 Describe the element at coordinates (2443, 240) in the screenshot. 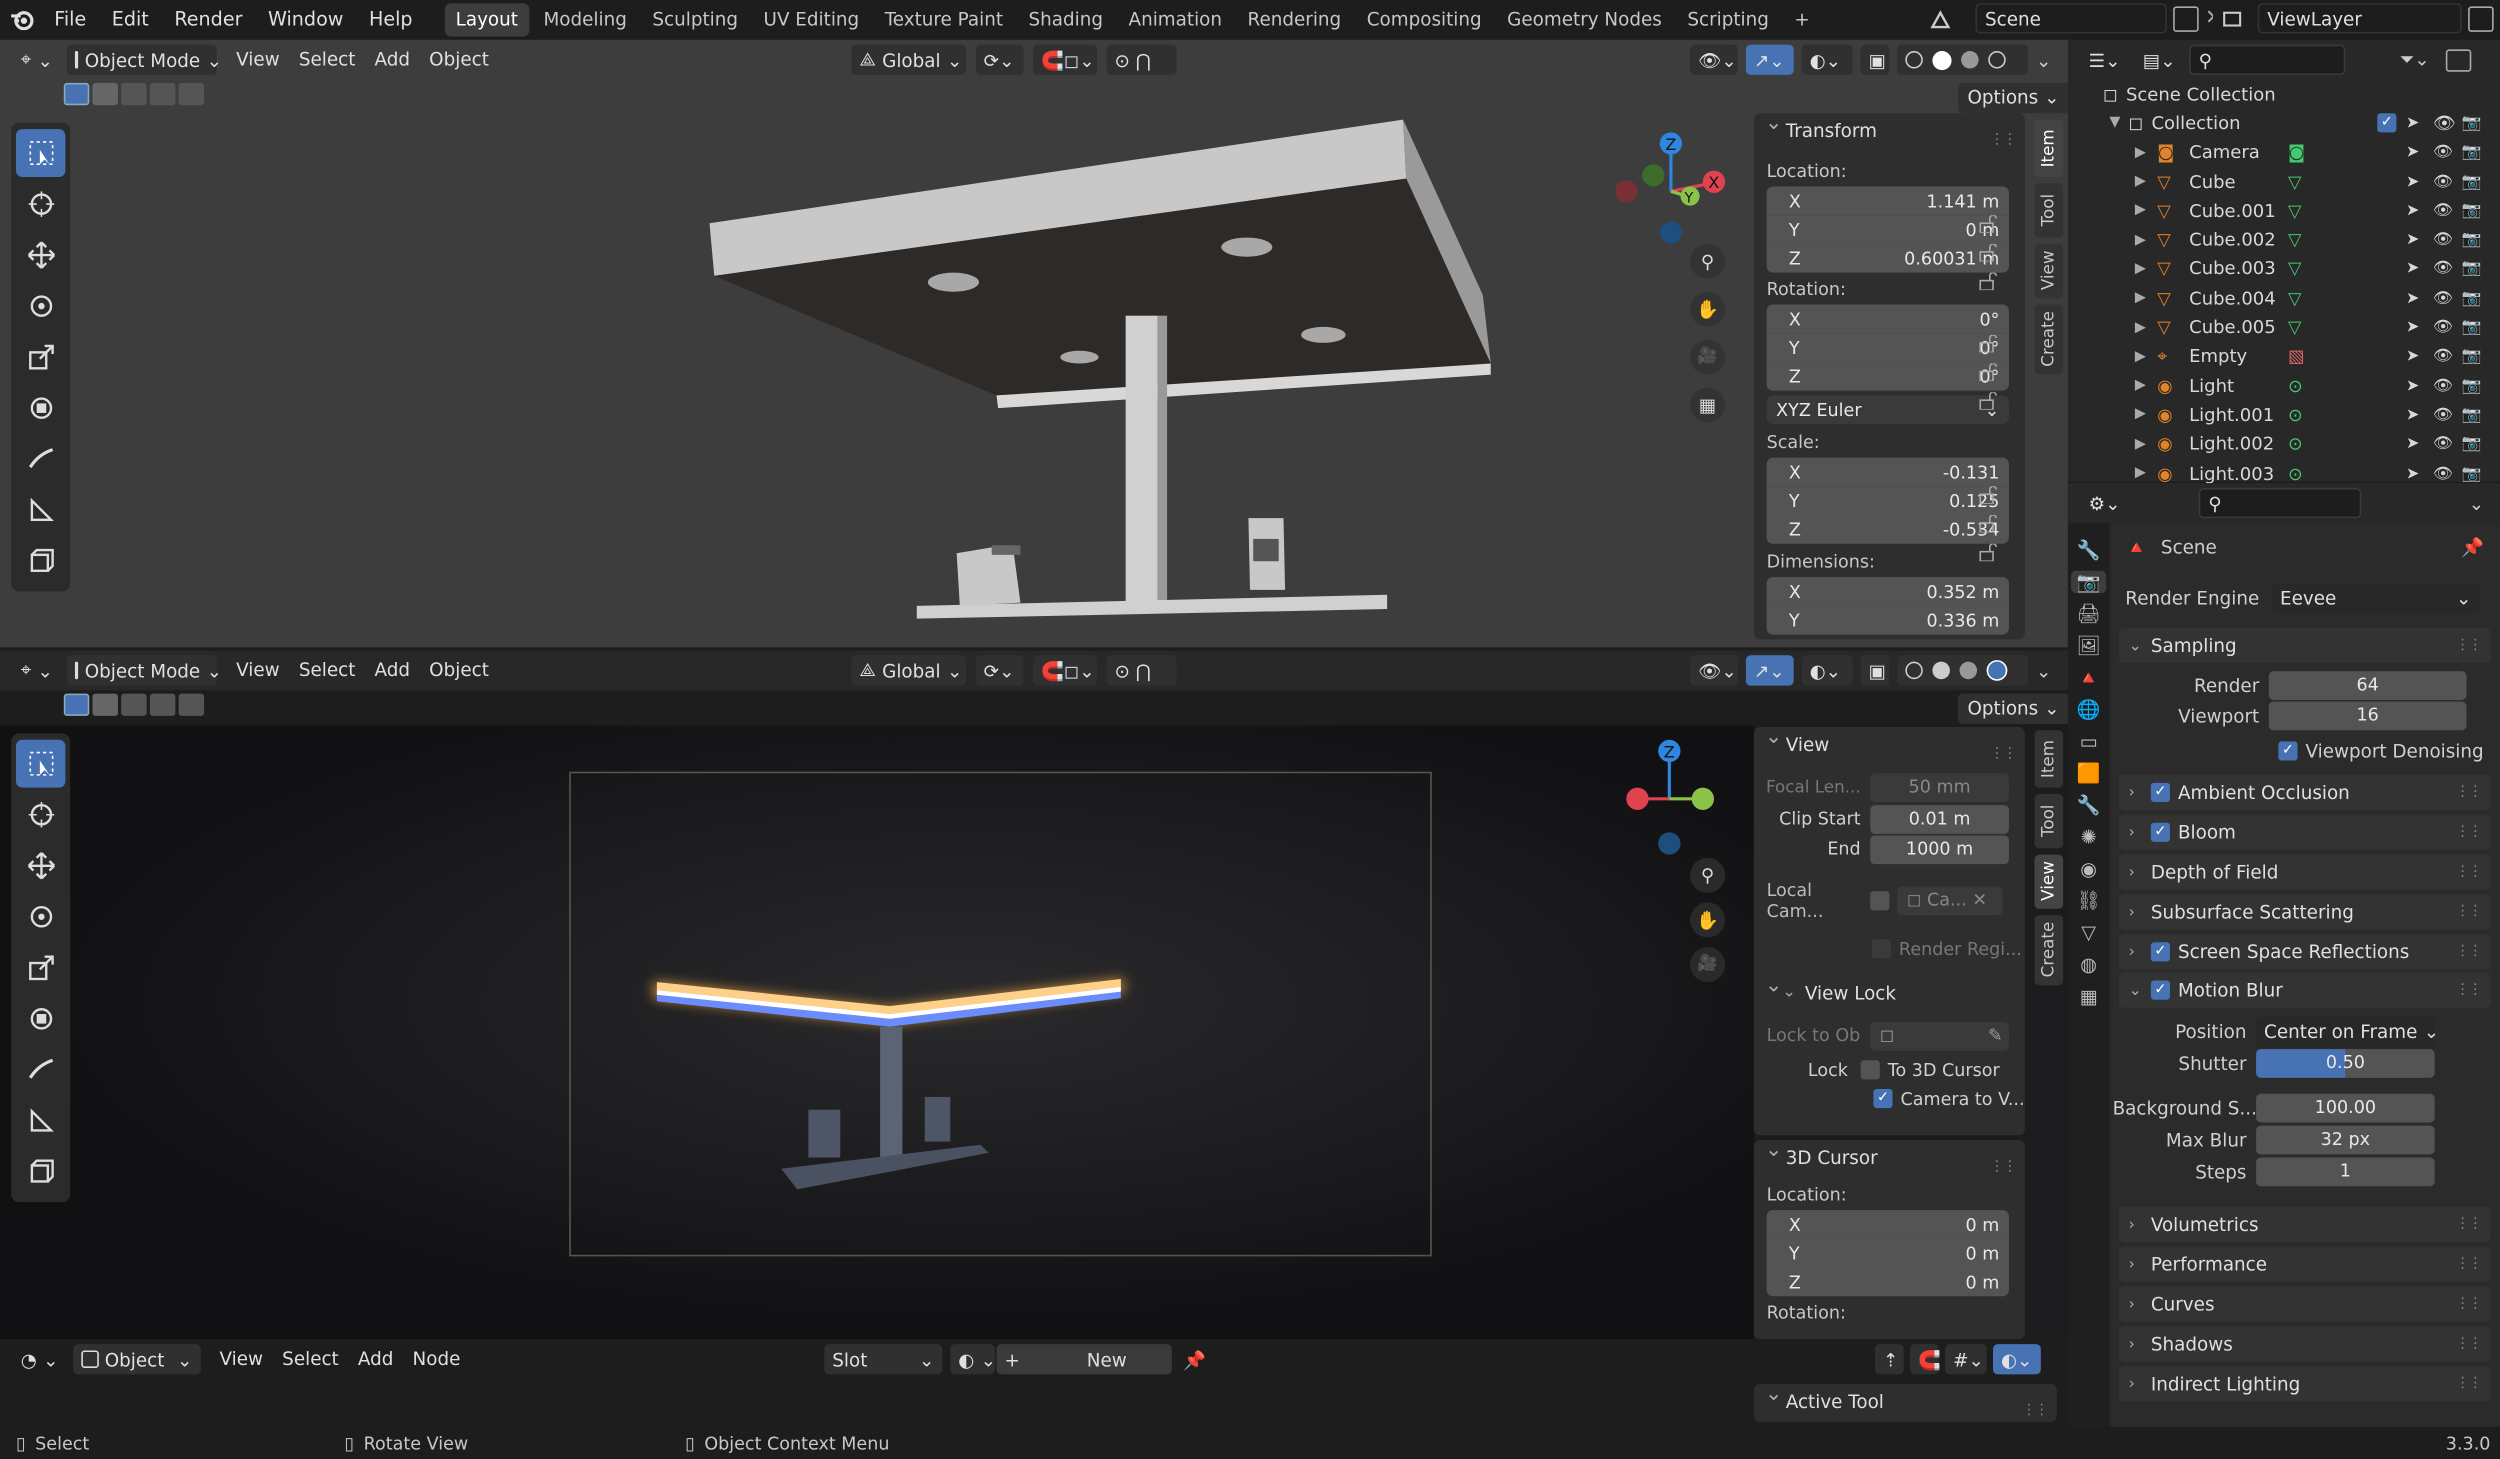

I see `eye-icon: 👁` at that location.